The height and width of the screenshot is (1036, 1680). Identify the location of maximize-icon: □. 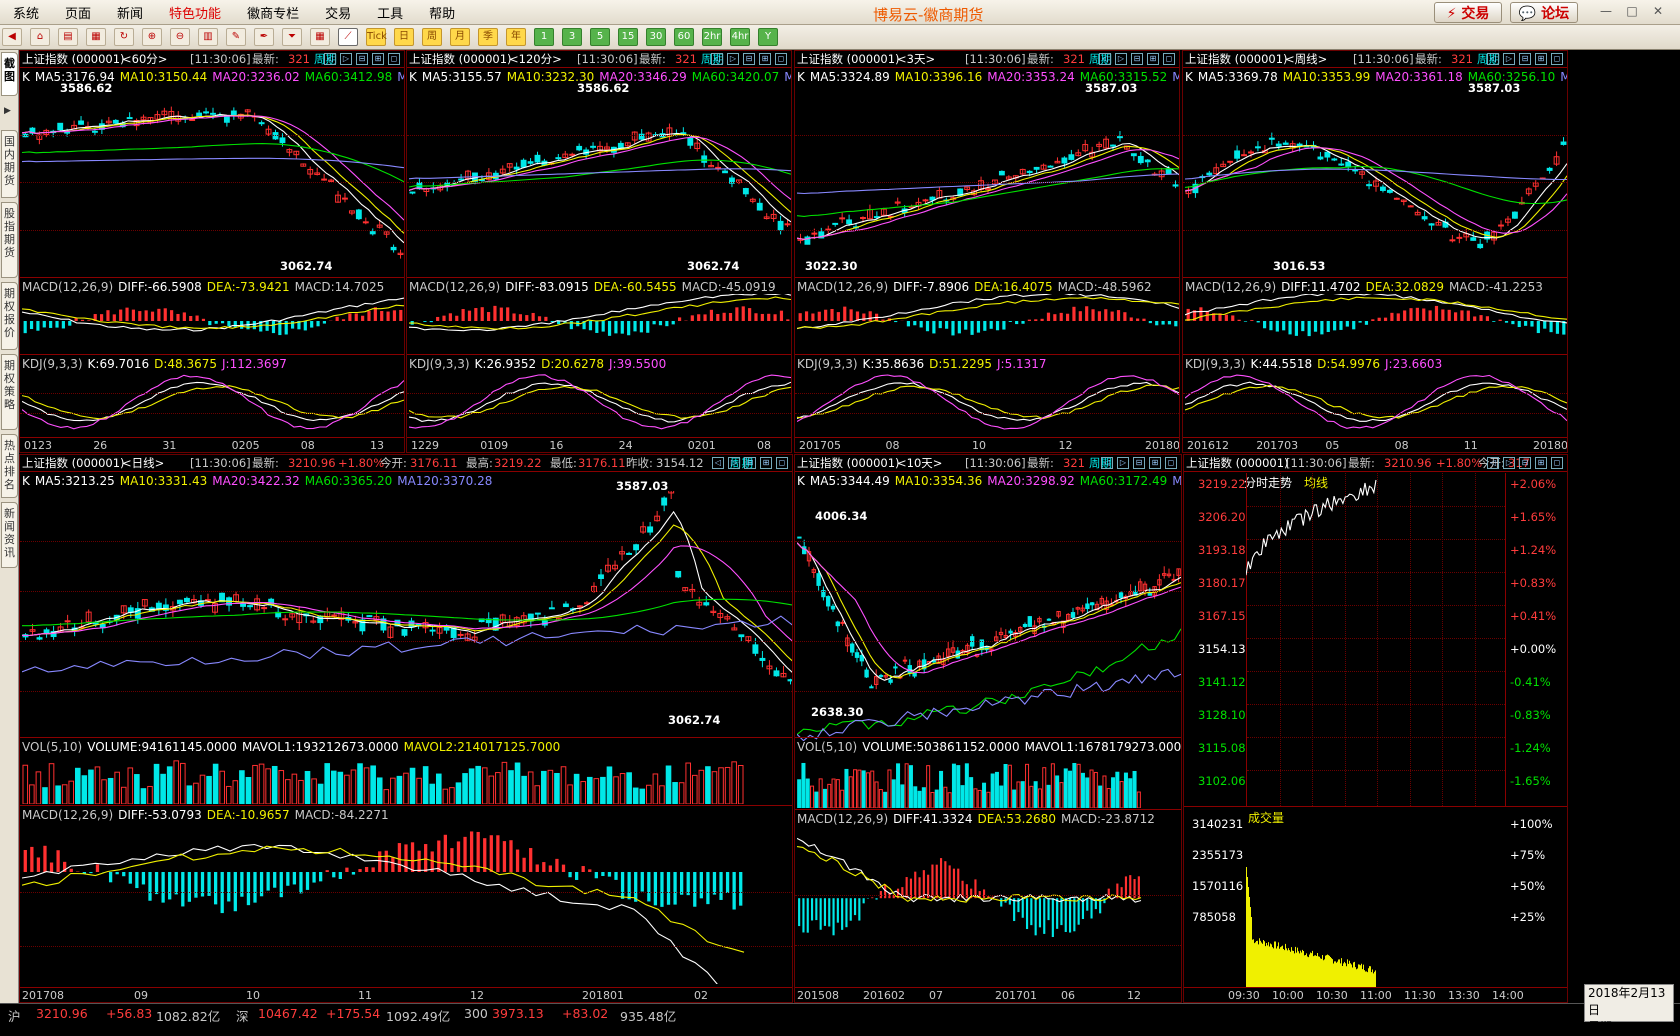
(1632, 11).